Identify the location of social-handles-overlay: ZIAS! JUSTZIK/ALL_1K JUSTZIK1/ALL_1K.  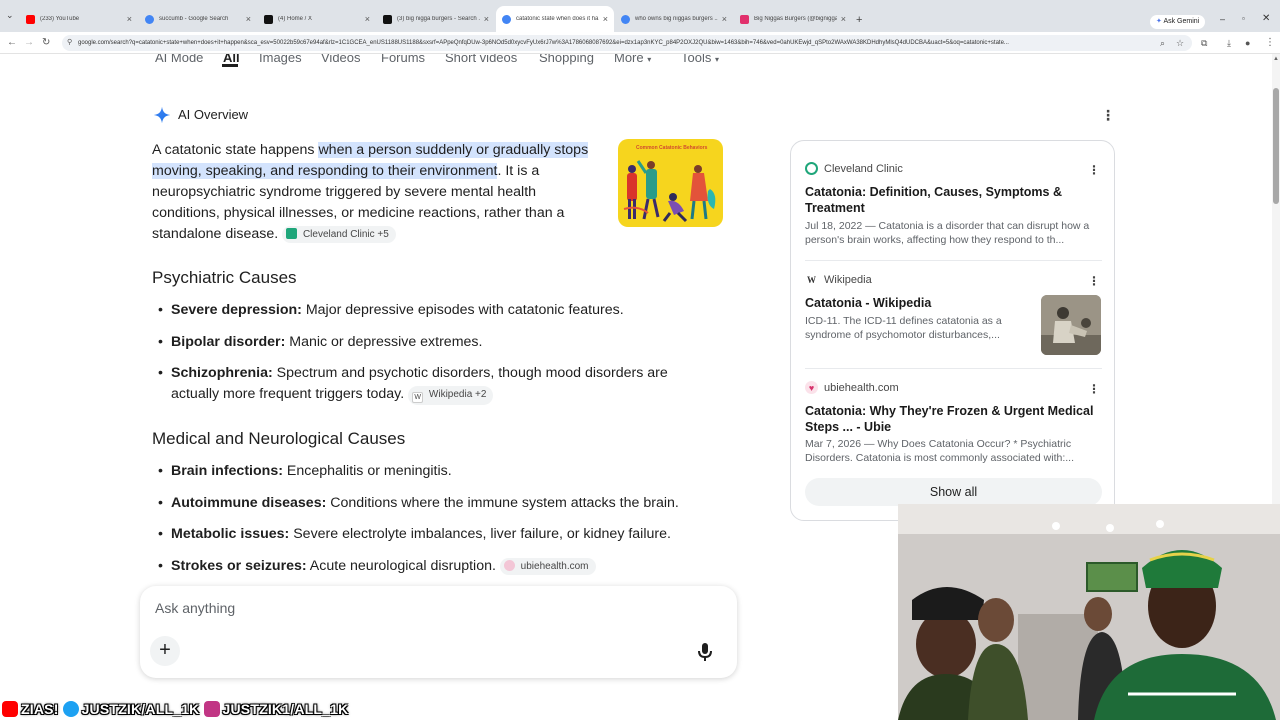
(210, 708).